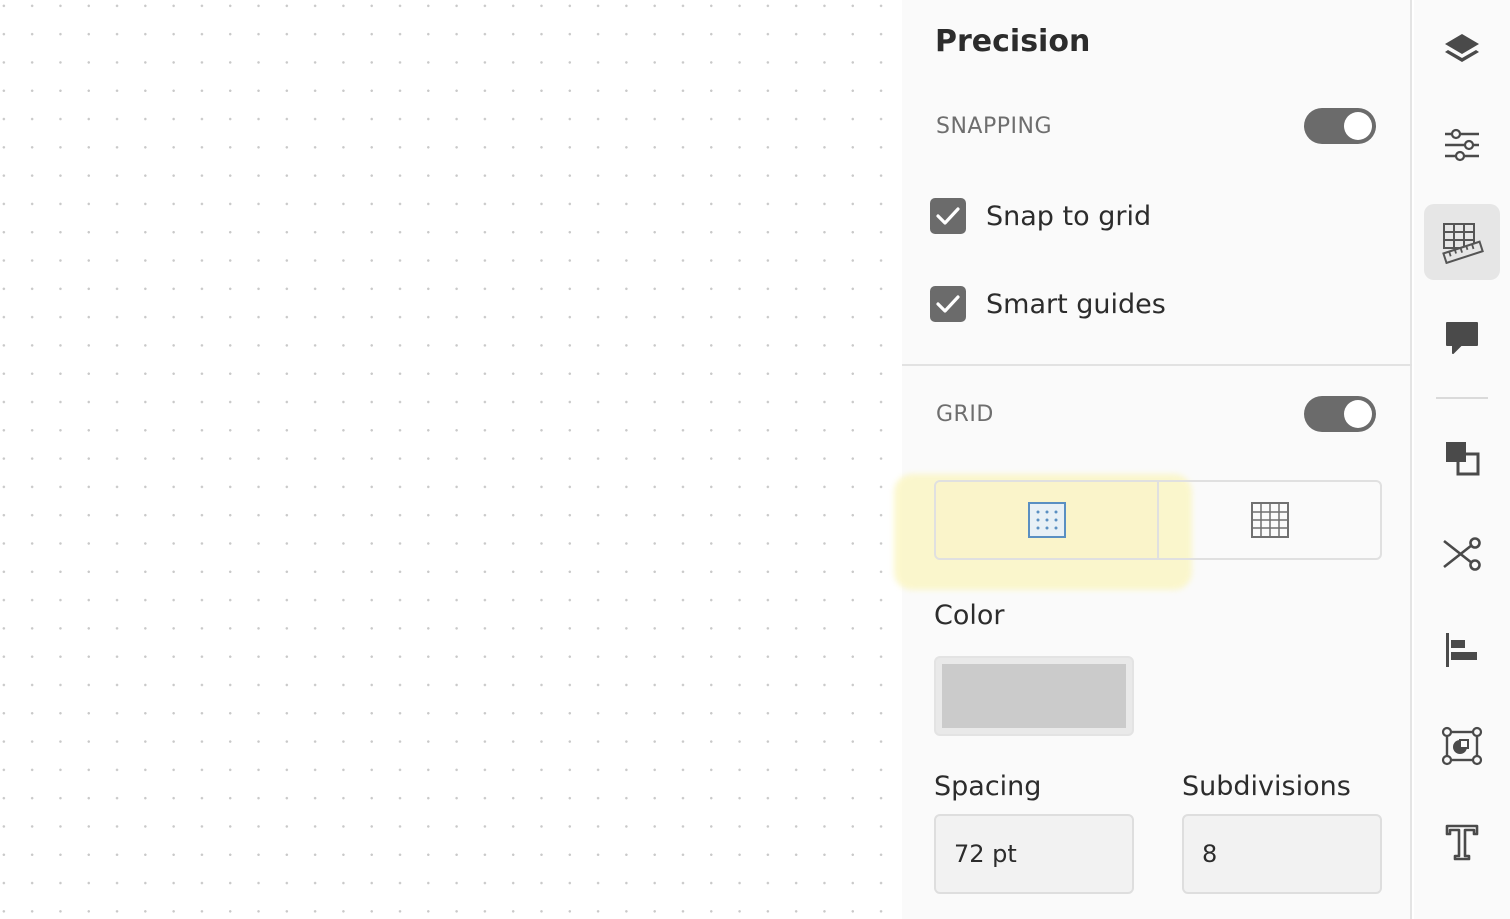 The image size is (1510, 919). I want to click on grid-toggle, so click(1340, 414).